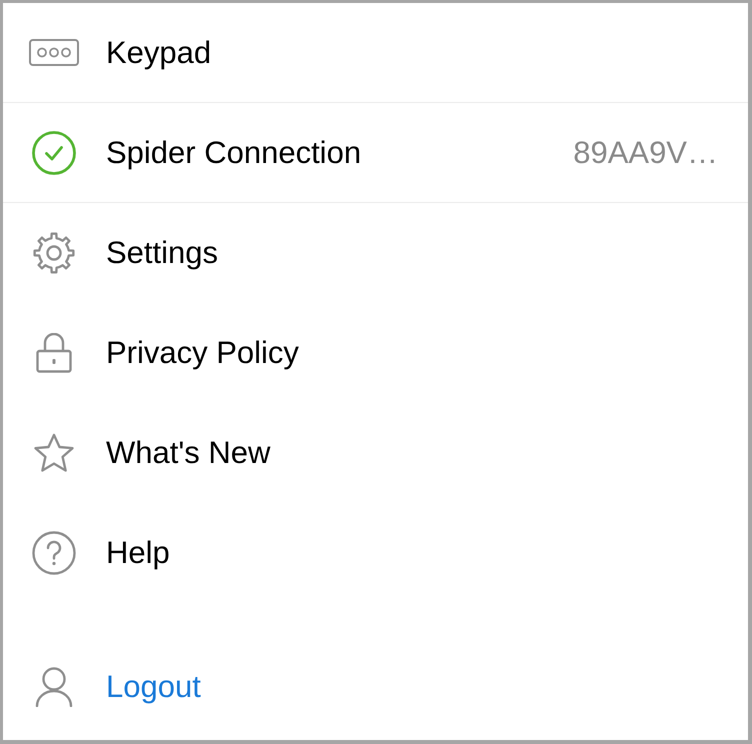 The image size is (752, 744). I want to click on lock-icon, so click(54, 353).